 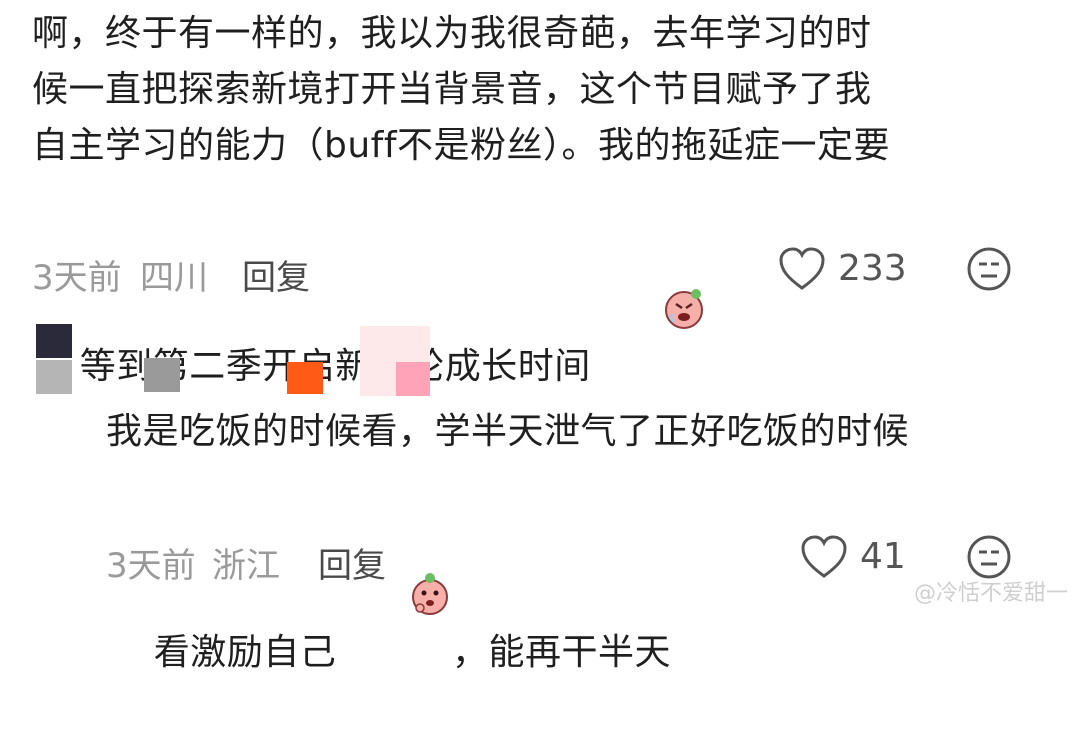 What do you see at coordinates (649, 316) in the screenshot?
I see `crying-blush-emoji-icon` at bounding box center [649, 316].